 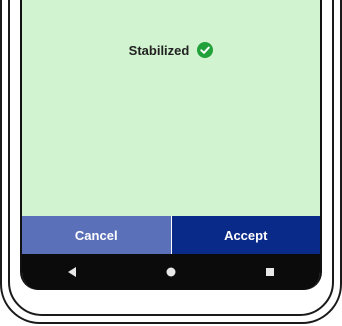 What do you see at coordinates (245, 235) in the screenshot?
I see `accept-button: Accept` at bounding box center [245, 235].